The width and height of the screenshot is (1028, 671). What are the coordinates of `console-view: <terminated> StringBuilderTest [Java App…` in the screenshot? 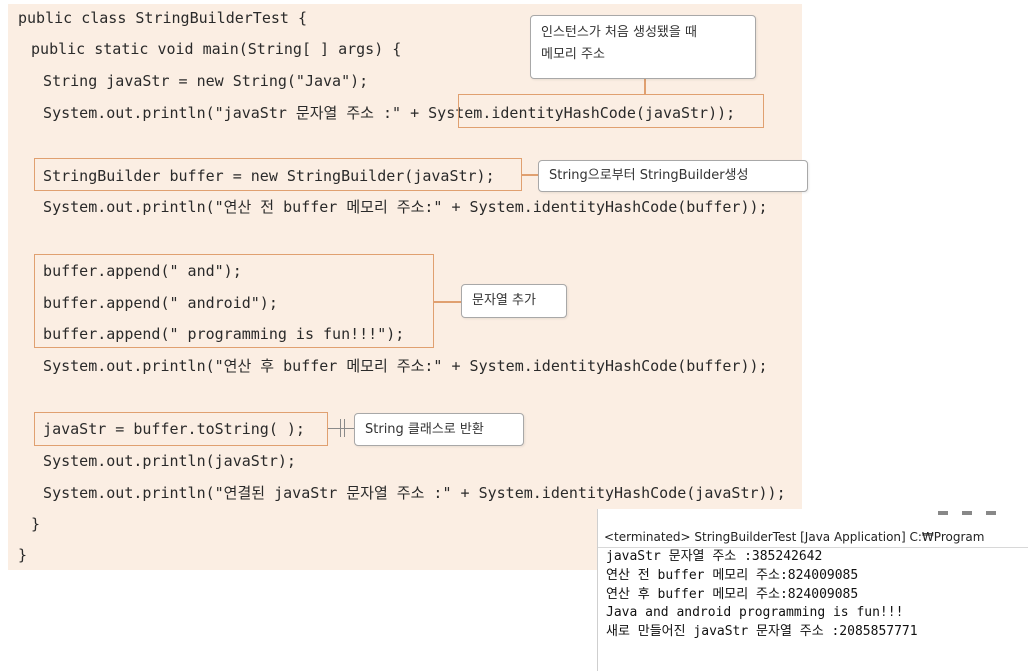 It's located at (812, 590).